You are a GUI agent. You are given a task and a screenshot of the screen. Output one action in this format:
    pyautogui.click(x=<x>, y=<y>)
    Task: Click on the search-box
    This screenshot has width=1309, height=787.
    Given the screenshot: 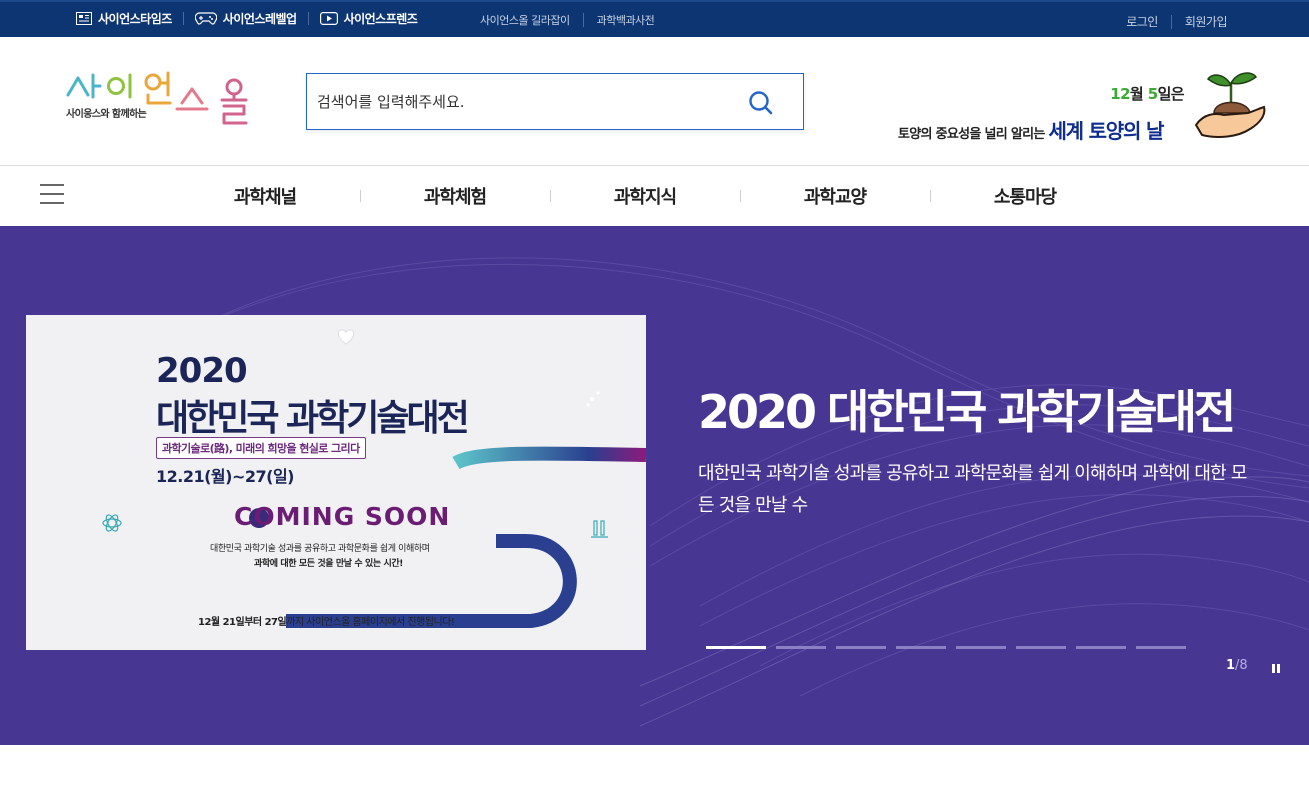 What is the action you would take?
    pyautogui.click(x=555, y=101)
    